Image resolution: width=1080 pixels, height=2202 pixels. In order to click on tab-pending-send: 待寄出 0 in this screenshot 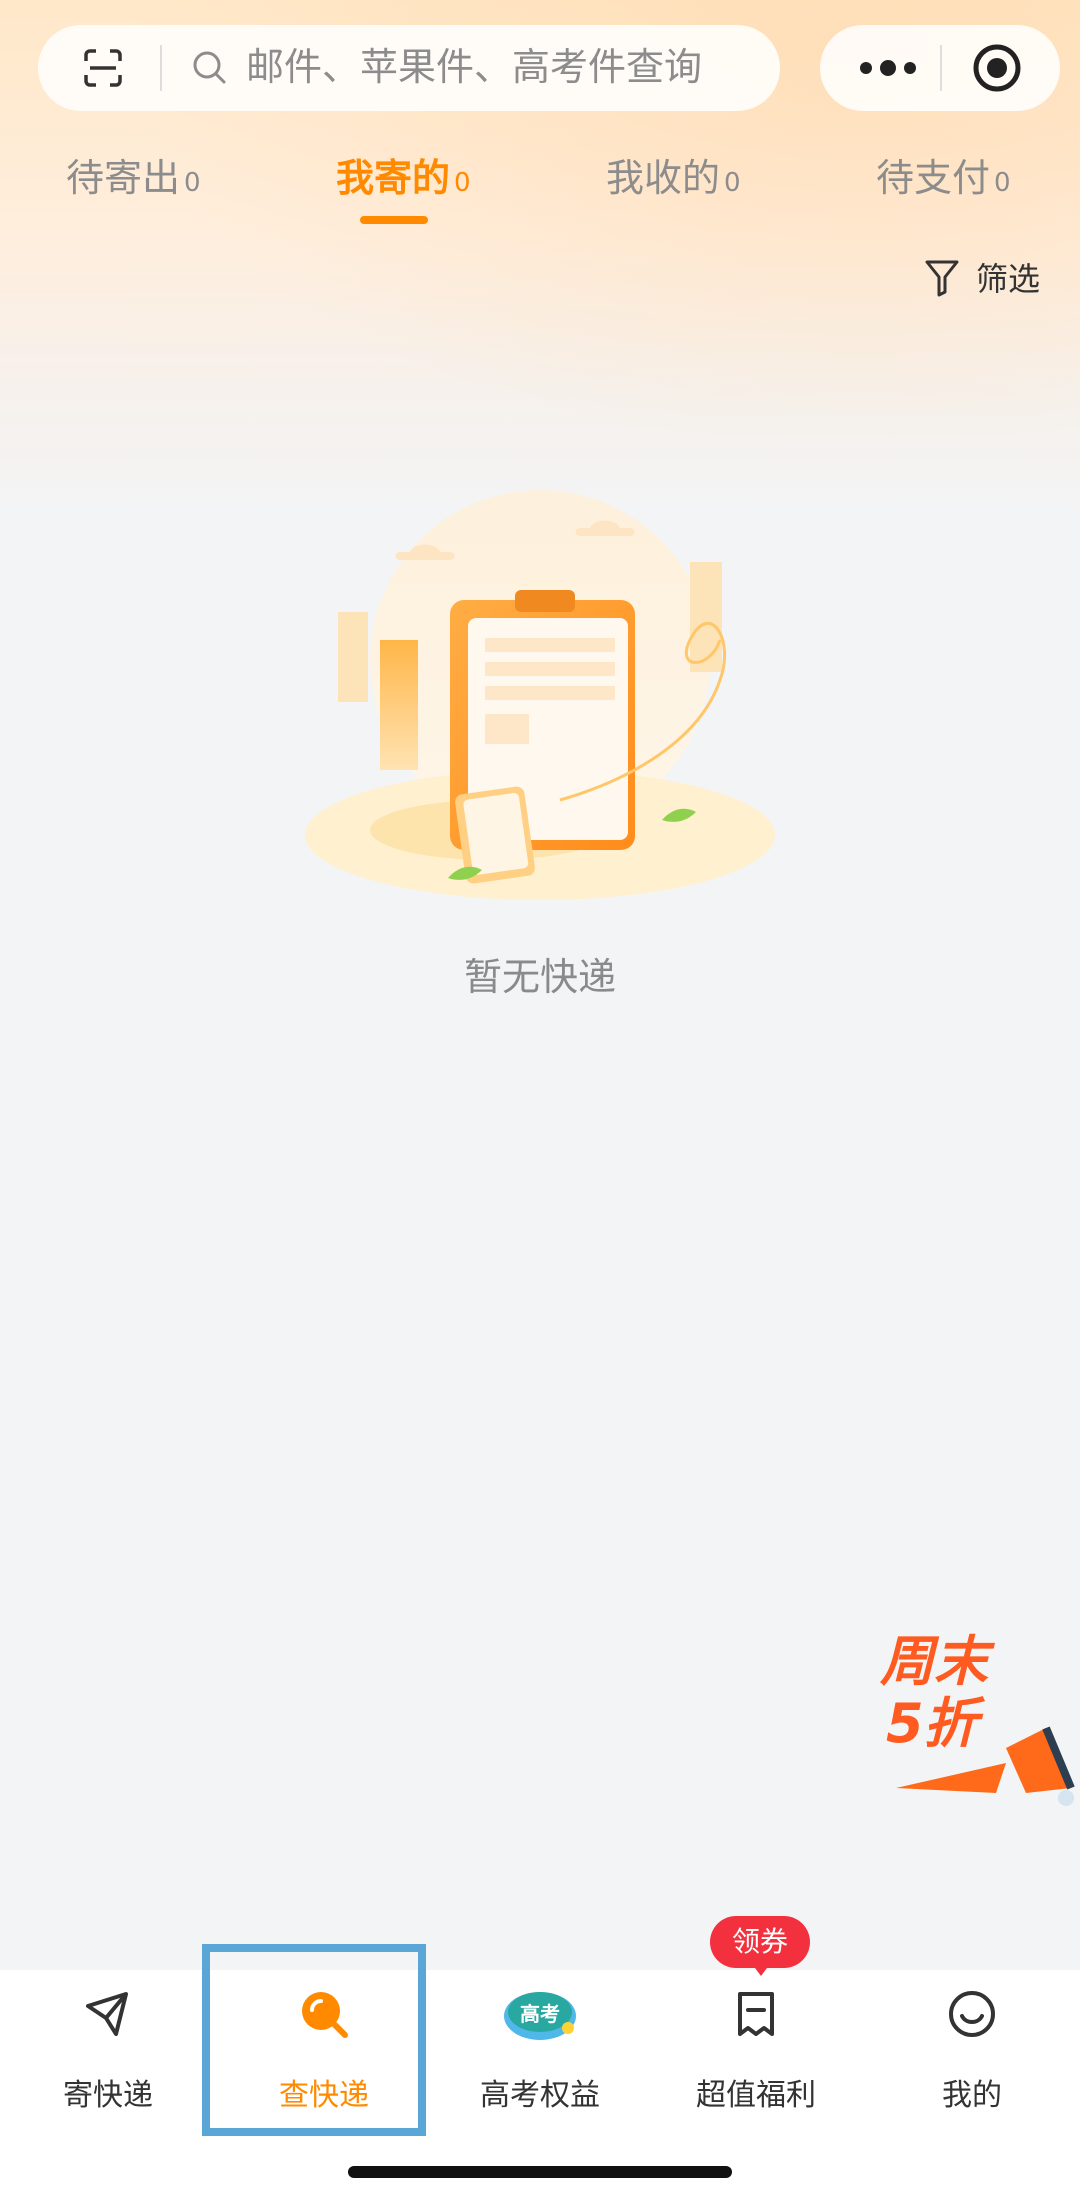, I will do `click(133, 180)`.